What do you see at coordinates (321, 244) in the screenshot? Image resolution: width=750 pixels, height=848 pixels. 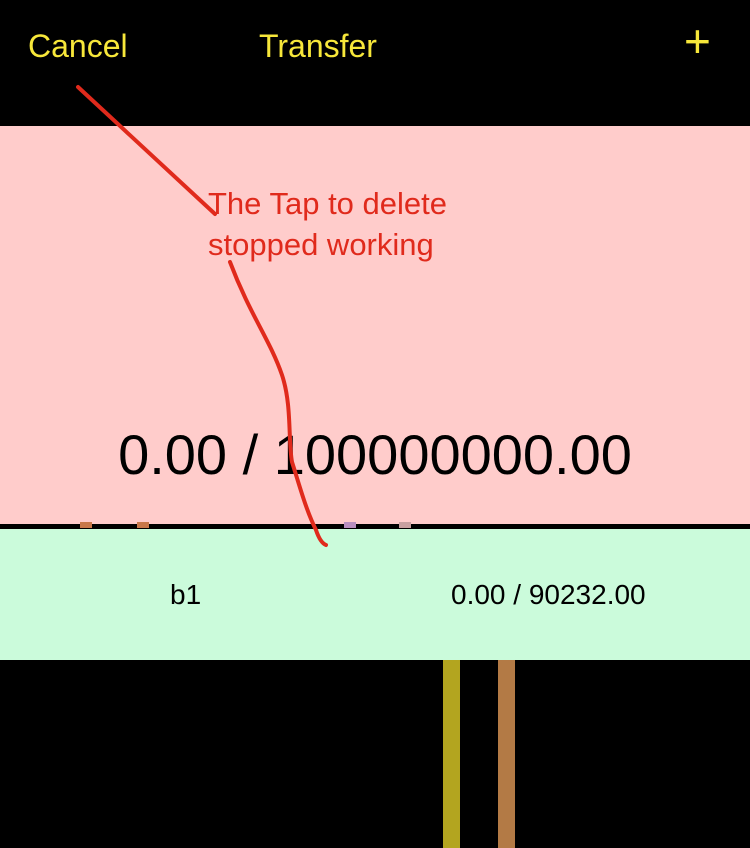 I see `annotation-line: stopped working` at bounding box center [321, 244].